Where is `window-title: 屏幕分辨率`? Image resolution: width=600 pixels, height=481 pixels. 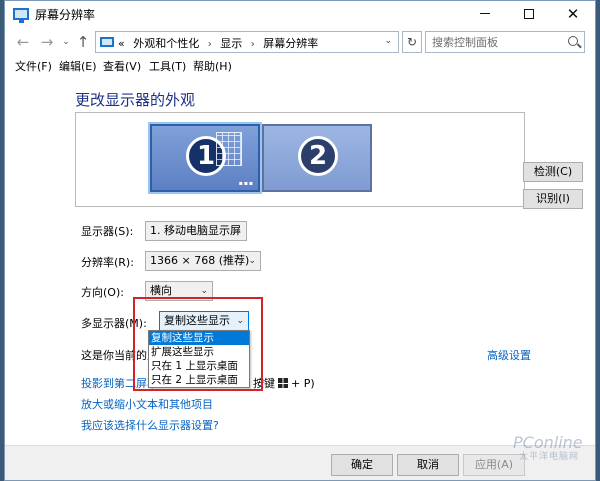 window-title: 屏幕分辨率 is located at coordinates (65, 15).